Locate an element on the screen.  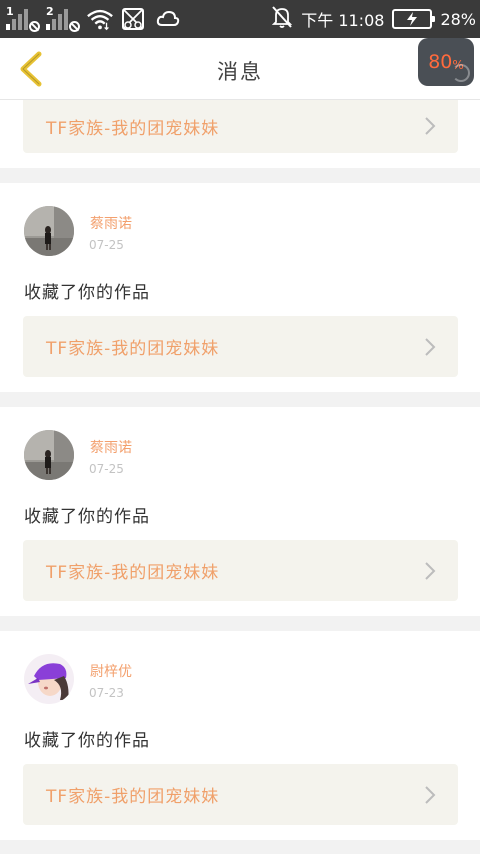
sim2-label: 2 is located at coordinates (50, 11).